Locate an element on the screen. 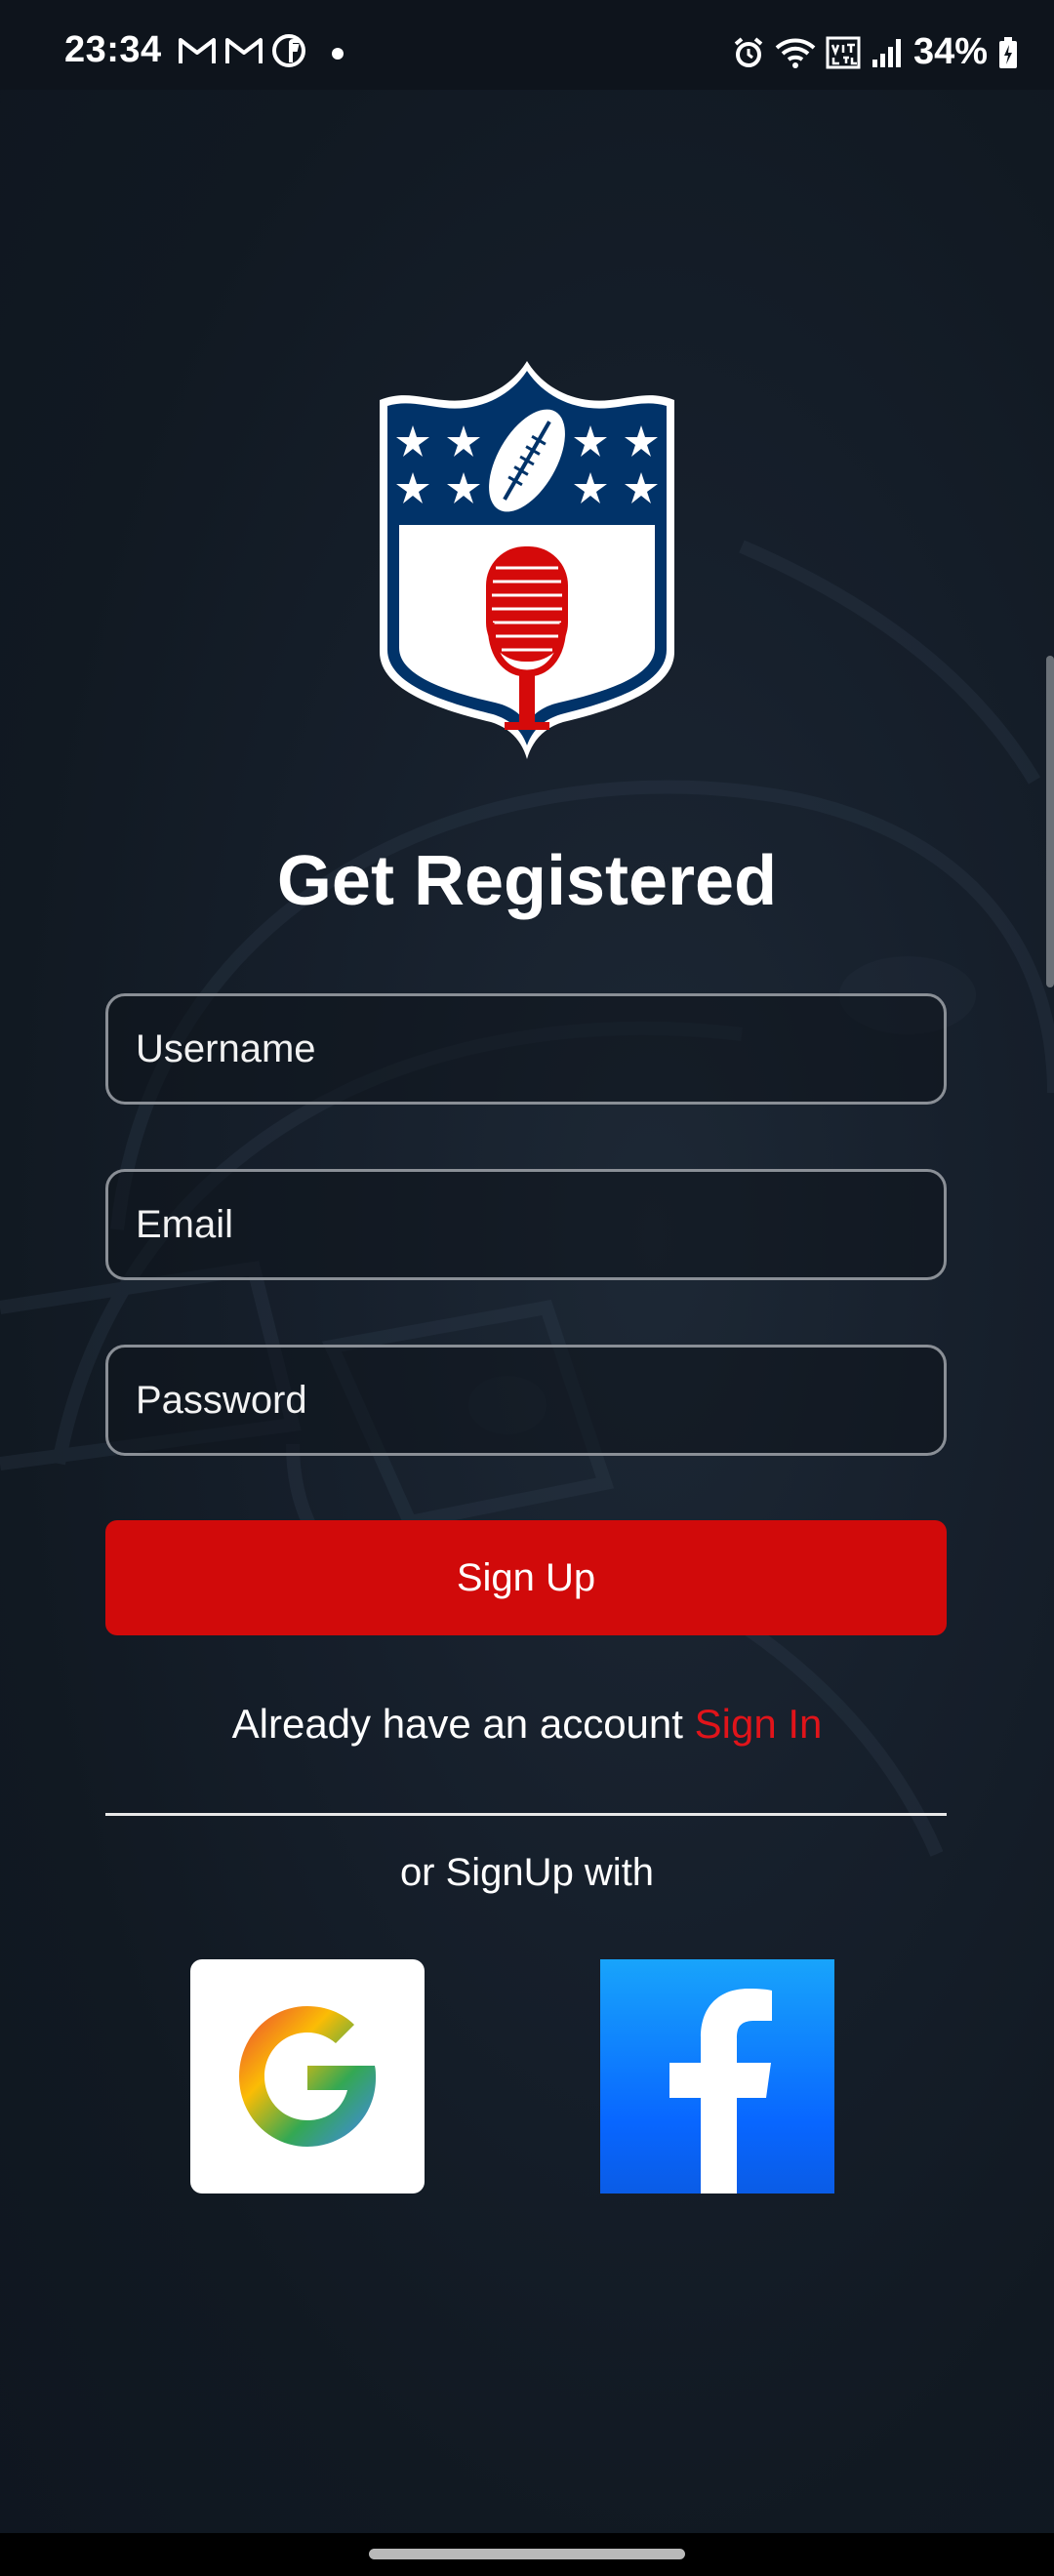 Image resolution: width=1054 pixels, height=2576 pixels. status-bar: 23:34 34% is located at coordinates (527, 45).